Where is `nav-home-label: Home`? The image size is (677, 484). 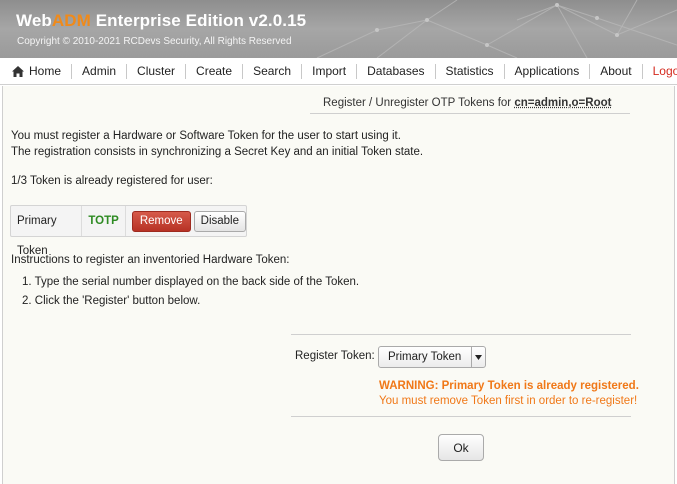
nav-home-label: Home is located at coordinates (45, 71).